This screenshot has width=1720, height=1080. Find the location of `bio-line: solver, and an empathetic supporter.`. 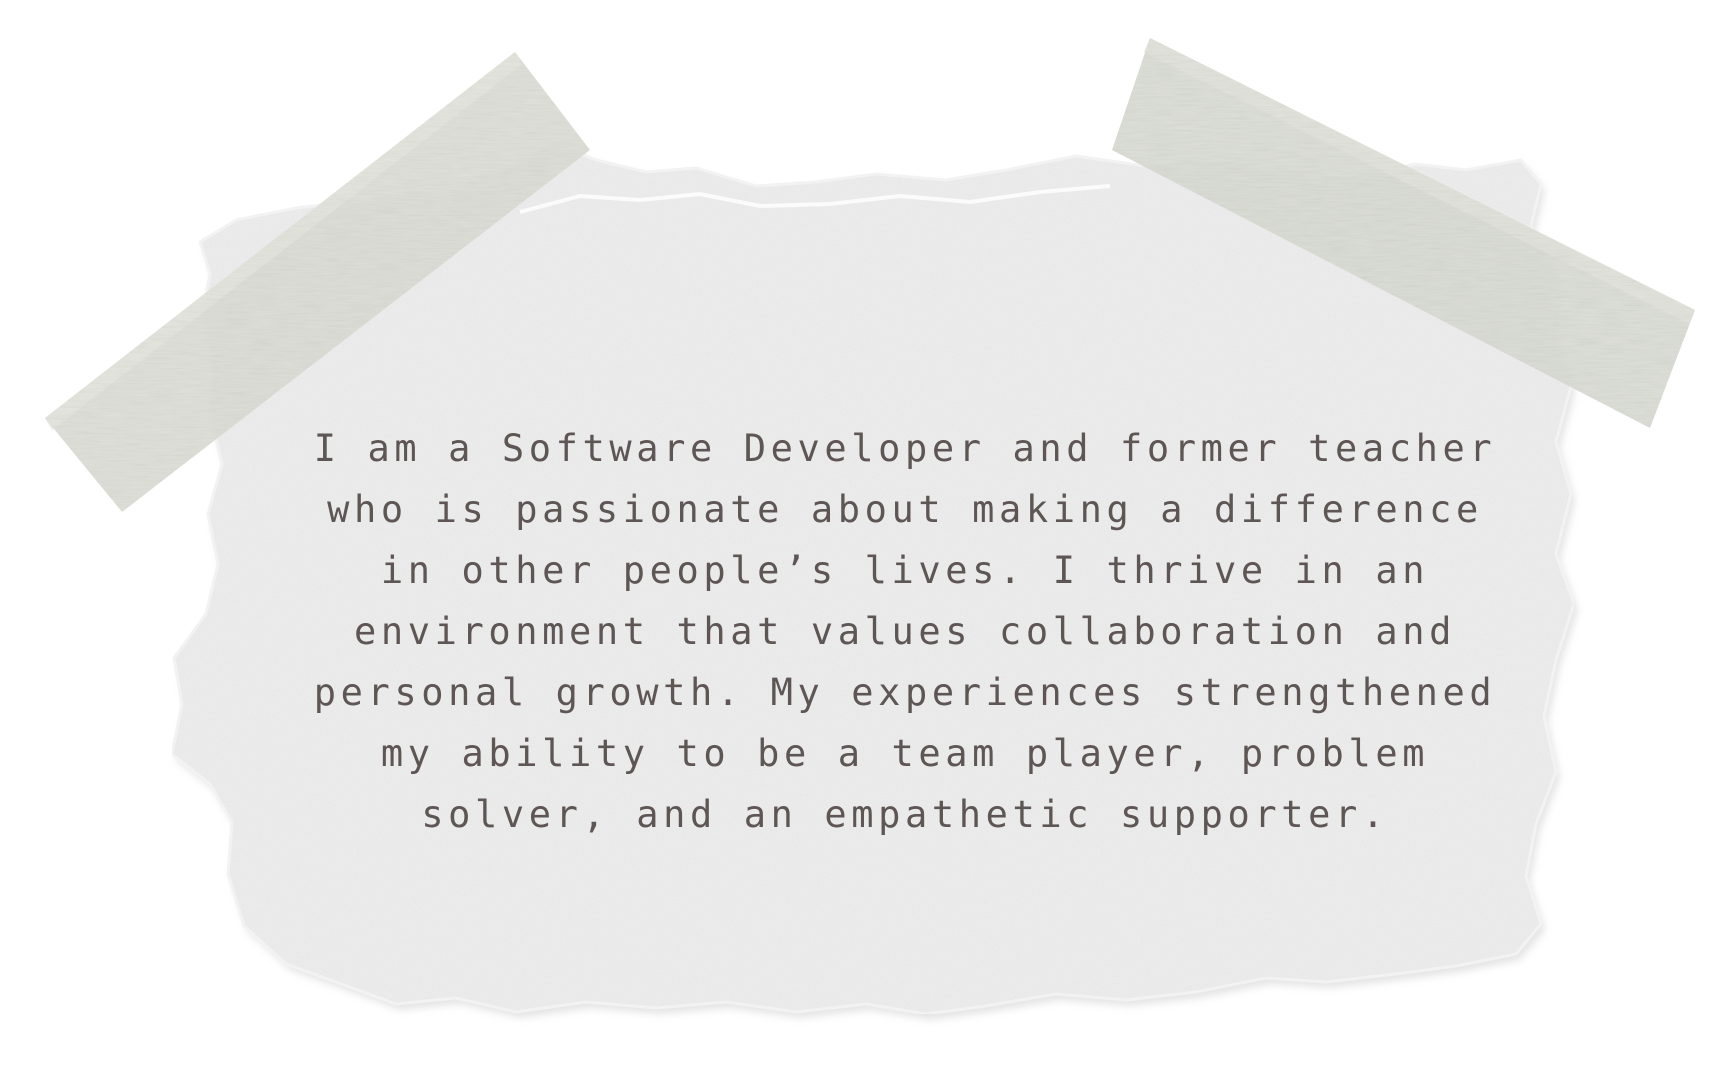

bio-line: solver, and an empathetic supporter. is located at coordinates (905, 814).